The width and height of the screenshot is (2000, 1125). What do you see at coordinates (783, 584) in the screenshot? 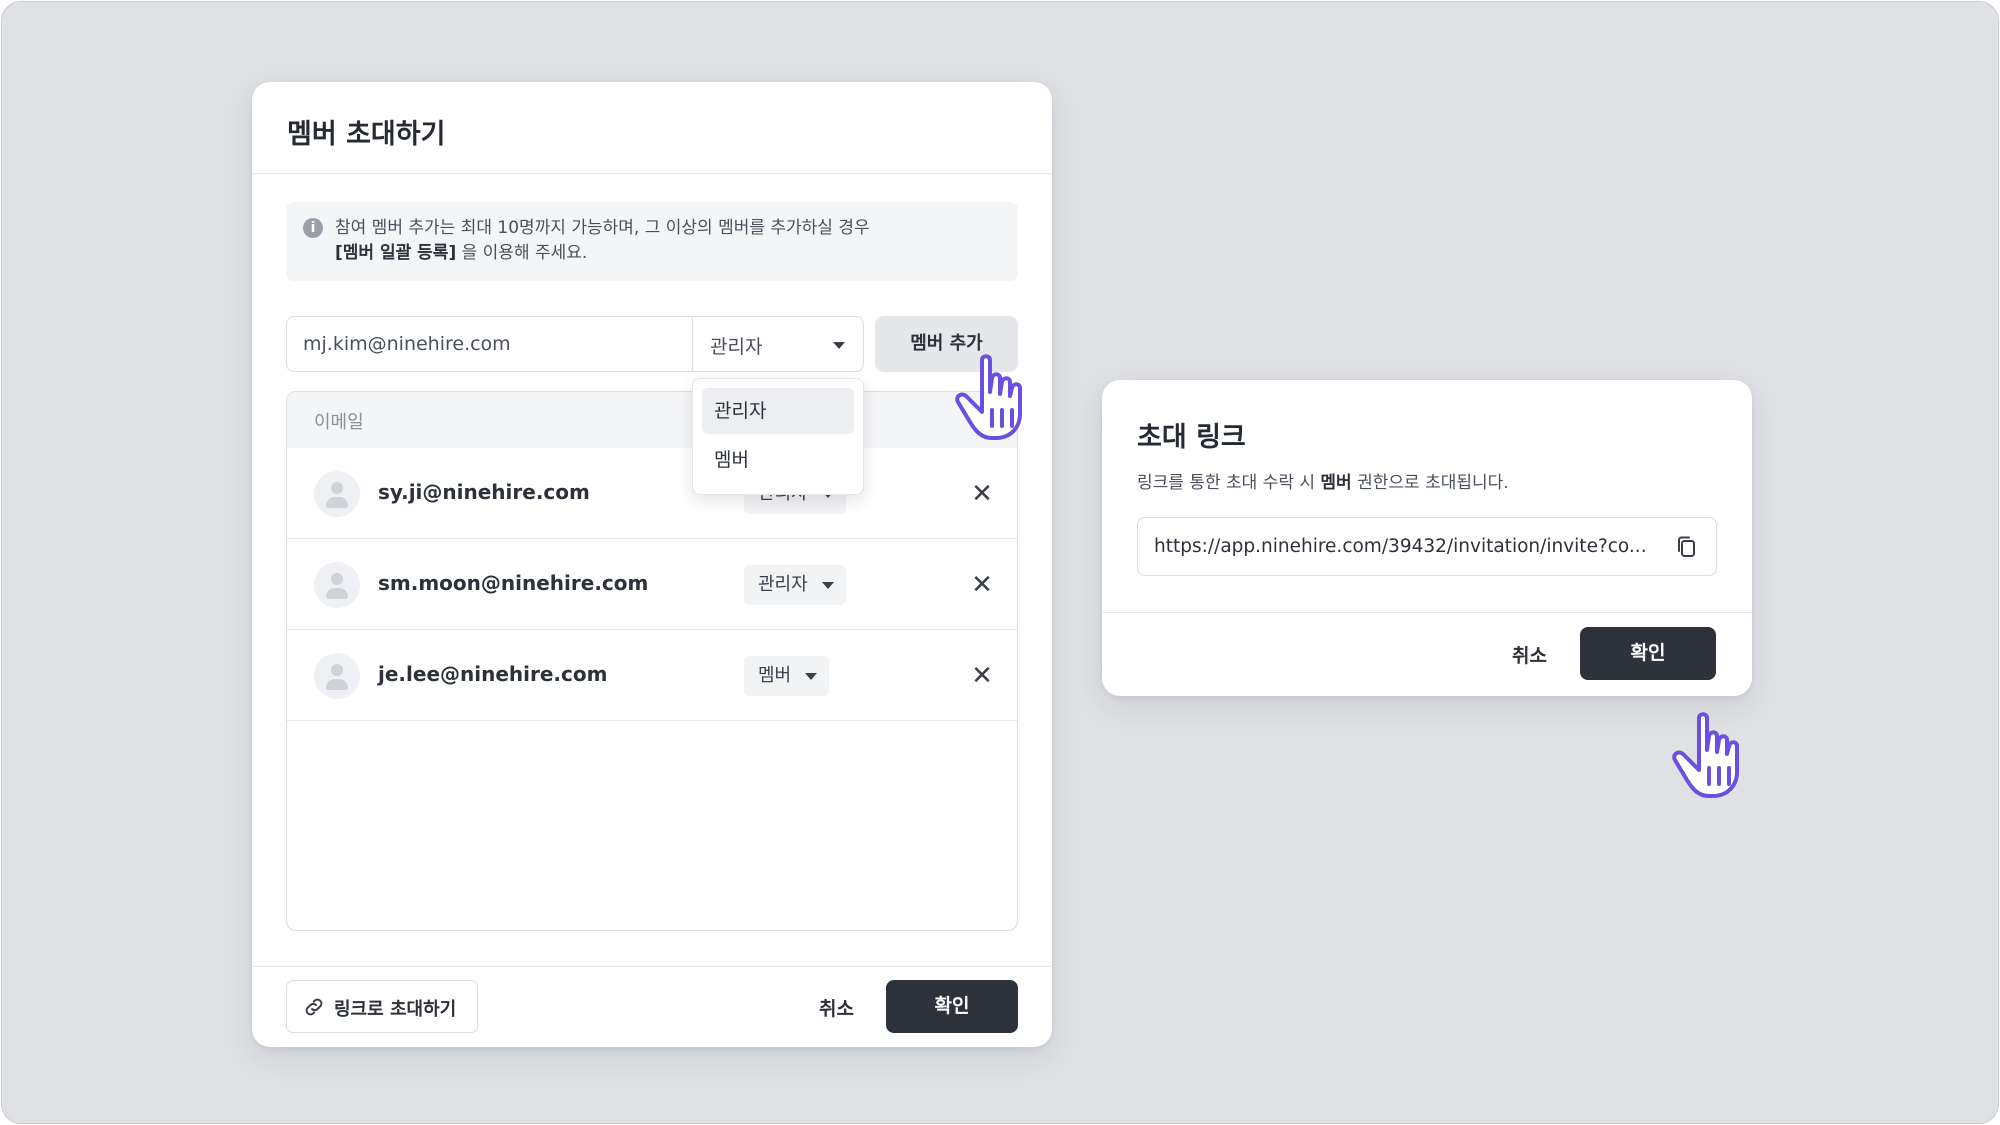
I see `member-role-value: 관리자` at bounding box center [783, 584].